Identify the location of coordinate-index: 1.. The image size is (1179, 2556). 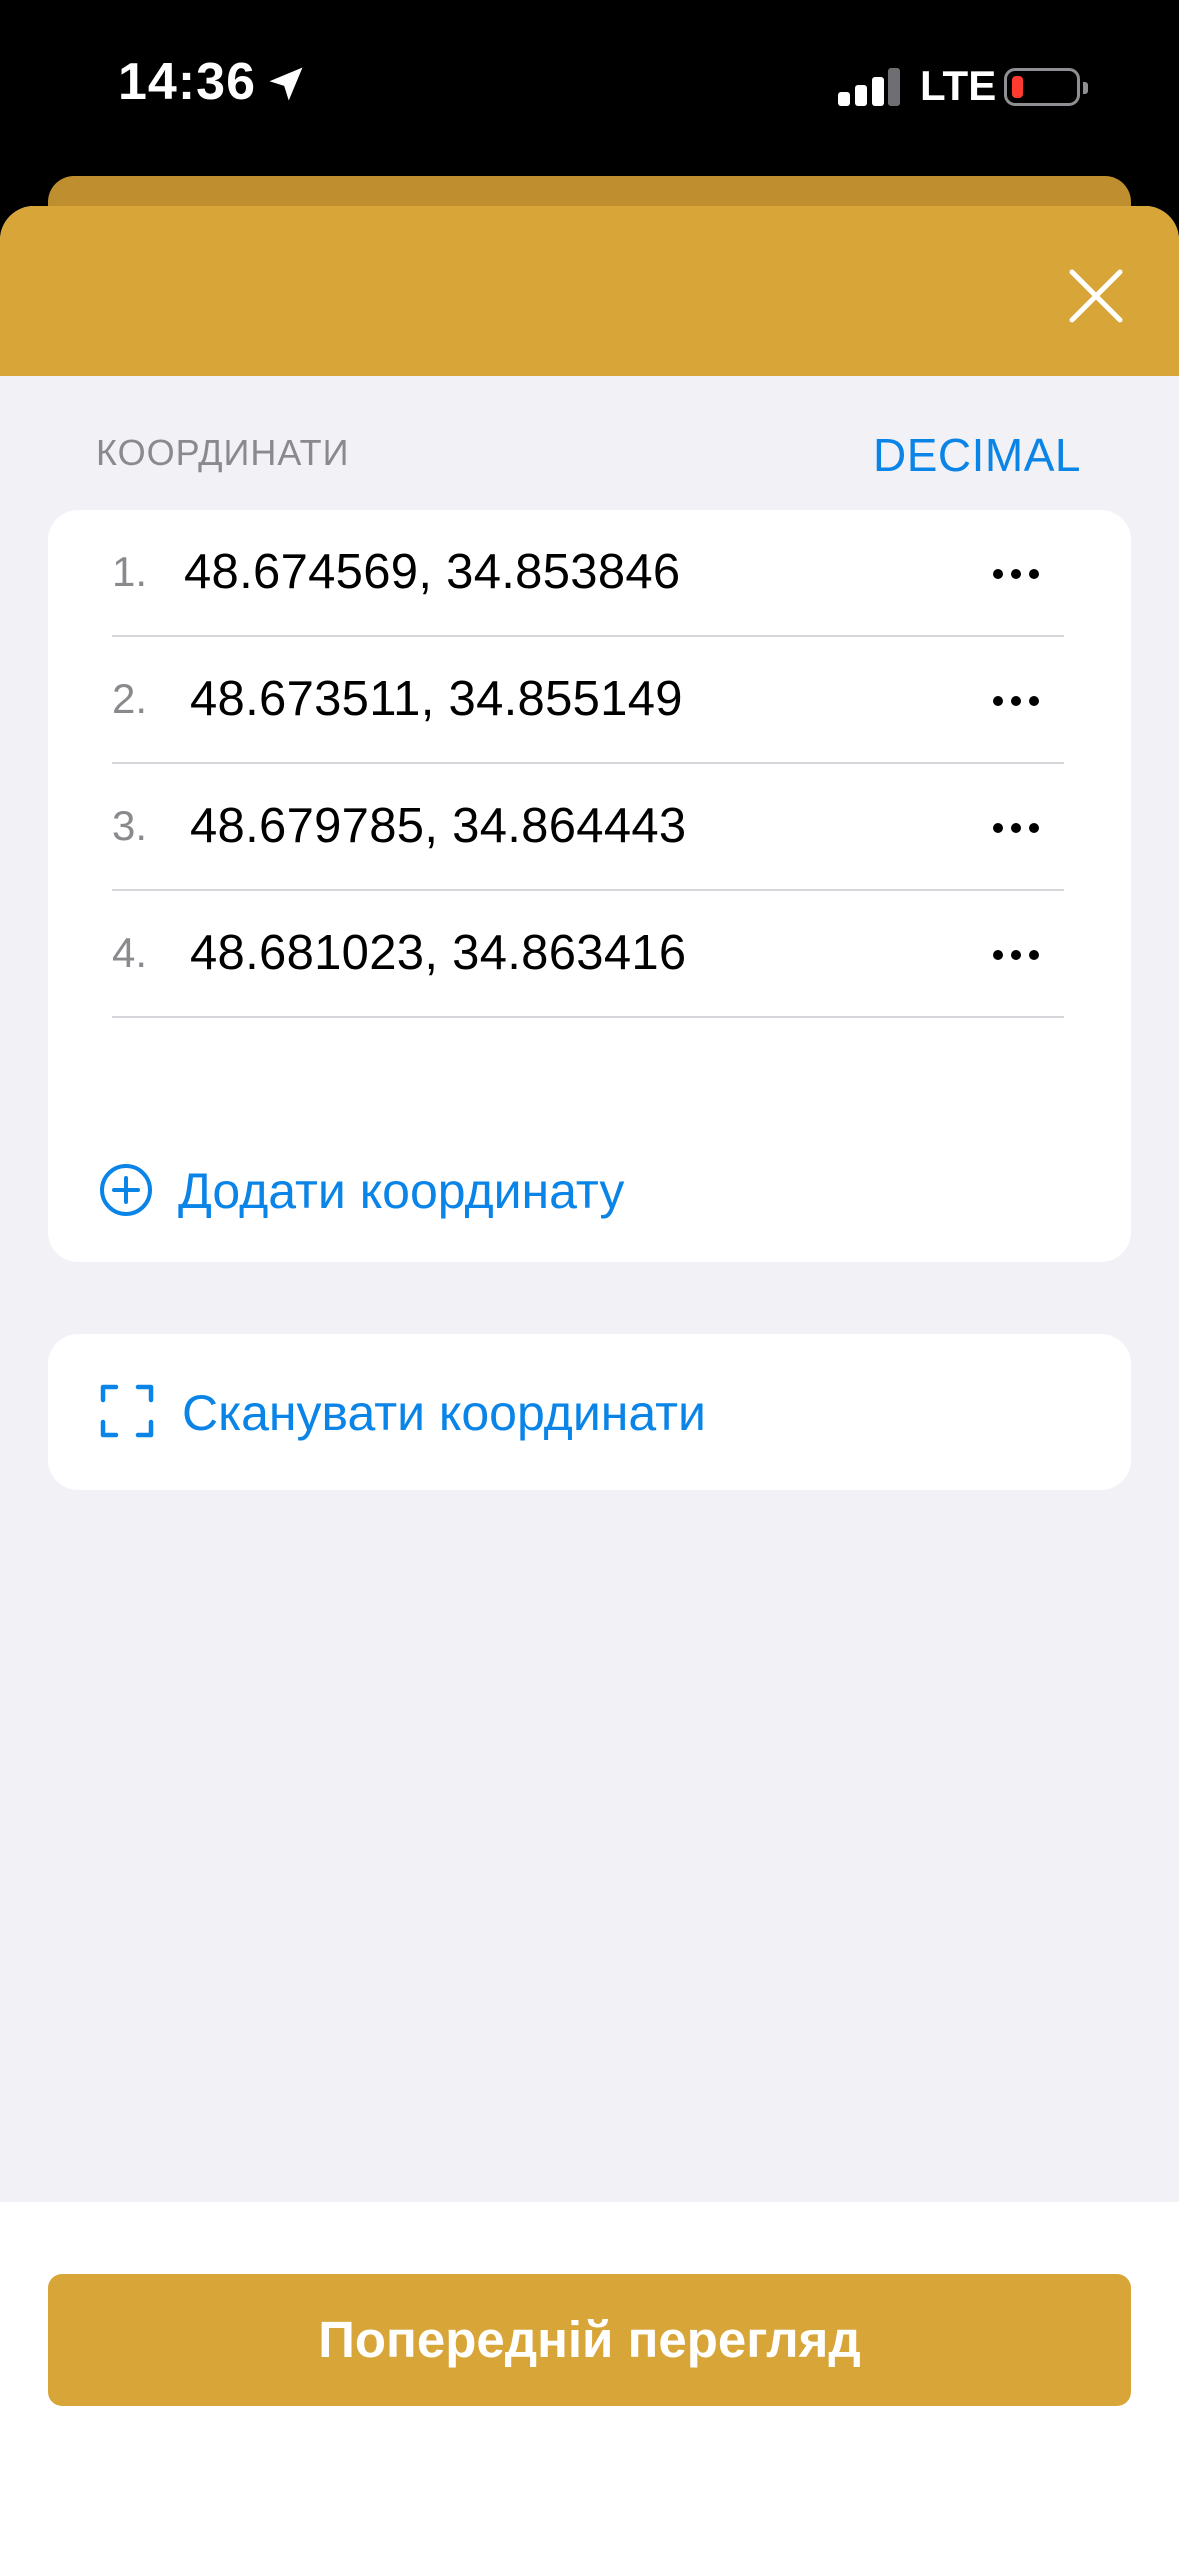
(130, 571).